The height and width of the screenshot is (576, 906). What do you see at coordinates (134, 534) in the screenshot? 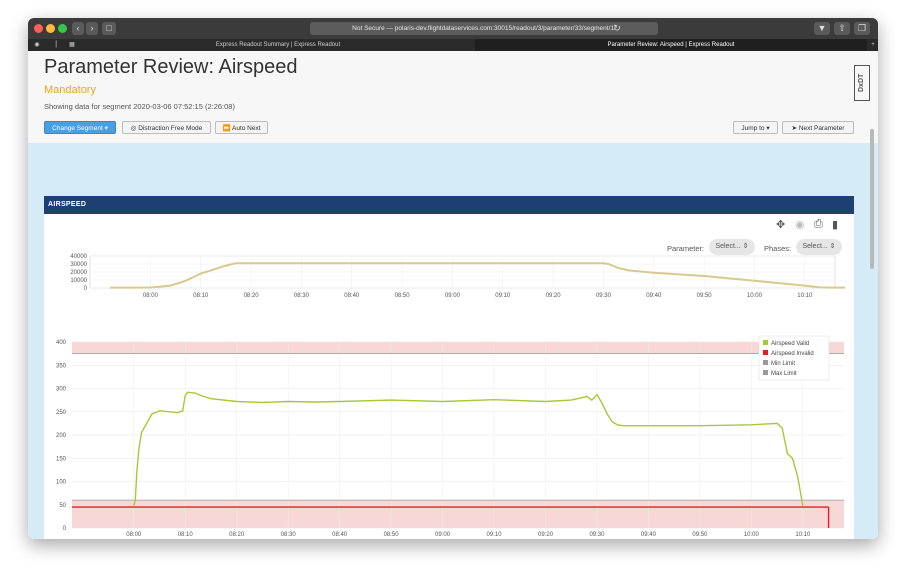
I see `airspeed-x-tick-label: 08:00` at bounding box center [134, 534].